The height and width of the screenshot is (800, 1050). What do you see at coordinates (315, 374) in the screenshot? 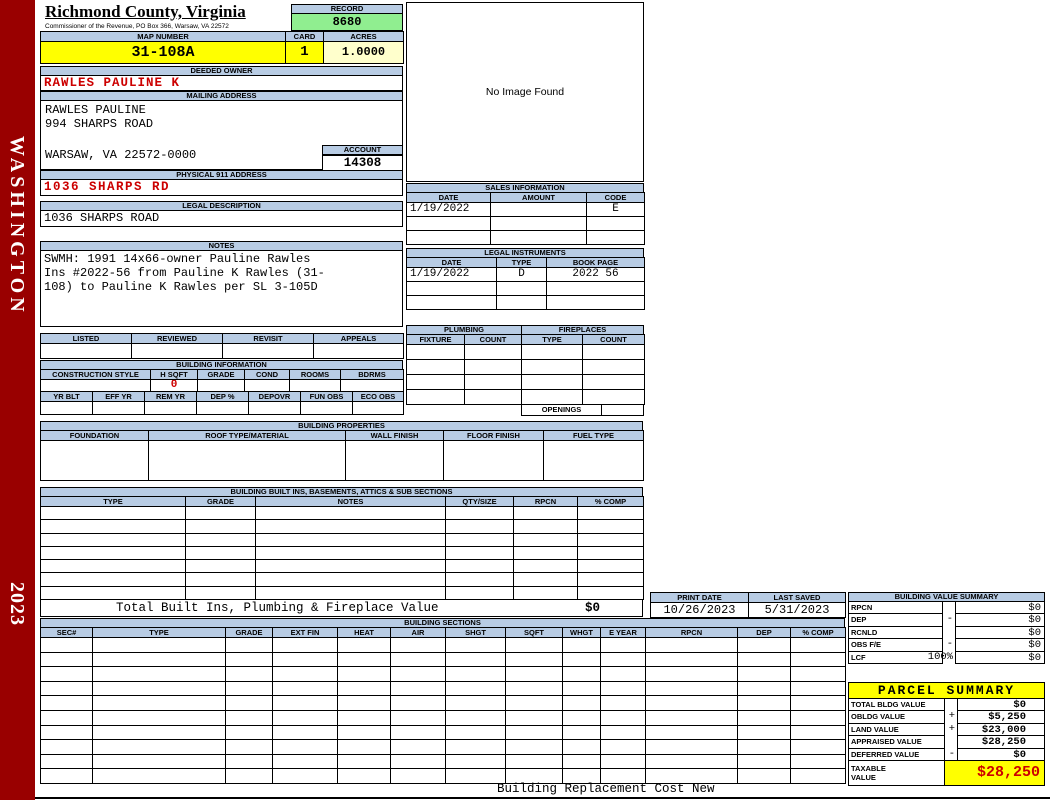
I see `col-rooms: ROOMS` at bounding box center [315, 374].